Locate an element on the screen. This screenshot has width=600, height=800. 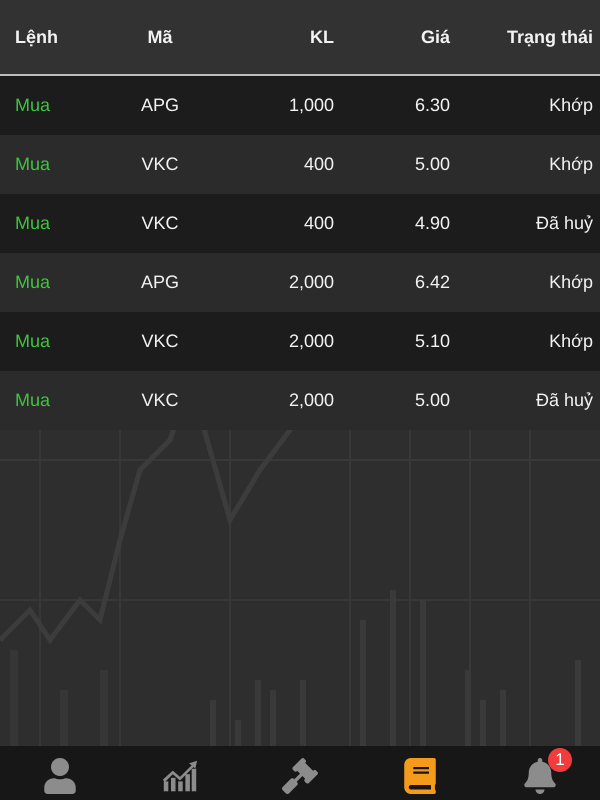
person-icon is located at coordinates (60, 776).